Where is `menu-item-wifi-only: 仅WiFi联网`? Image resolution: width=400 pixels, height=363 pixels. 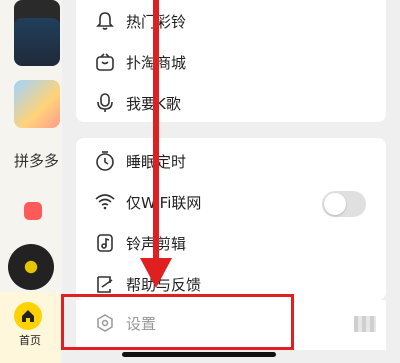
menu-item-wifi-only: 仅WiFi联网 is located at coordinates (231, 203).